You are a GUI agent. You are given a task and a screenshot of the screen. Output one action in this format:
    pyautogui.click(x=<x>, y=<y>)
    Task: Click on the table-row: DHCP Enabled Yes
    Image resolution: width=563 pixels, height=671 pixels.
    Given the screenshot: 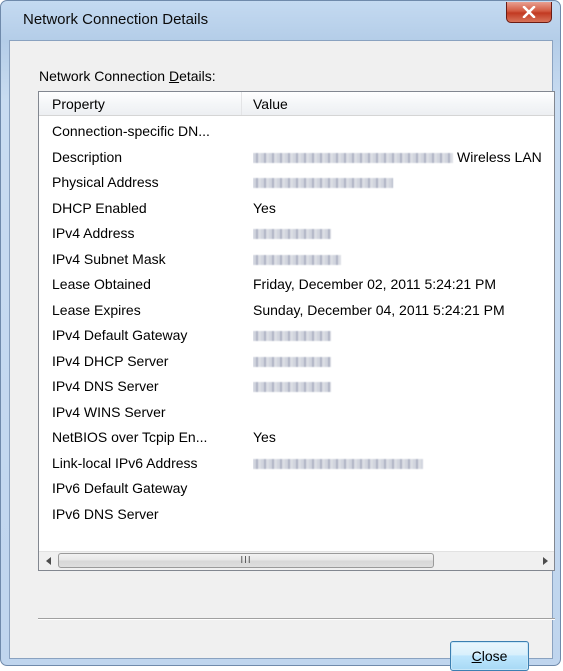 What is the action you would take?
    pyautogui.click(x=296, y=209)
    